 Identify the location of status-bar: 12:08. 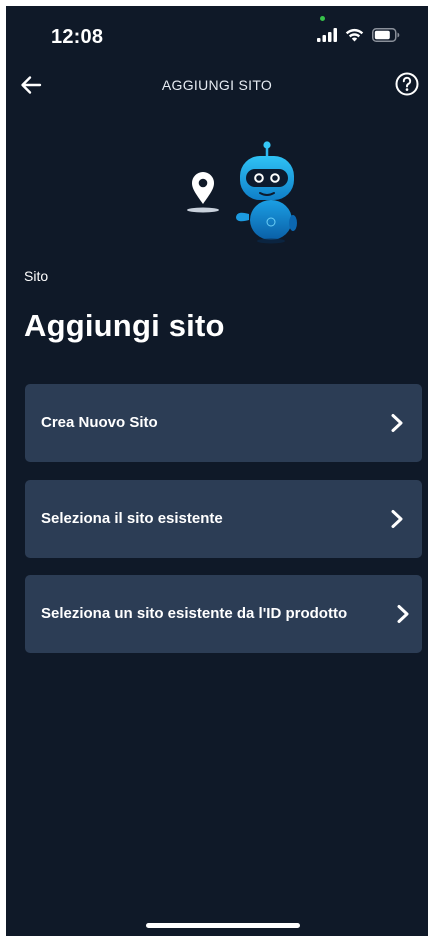
(217, 34).